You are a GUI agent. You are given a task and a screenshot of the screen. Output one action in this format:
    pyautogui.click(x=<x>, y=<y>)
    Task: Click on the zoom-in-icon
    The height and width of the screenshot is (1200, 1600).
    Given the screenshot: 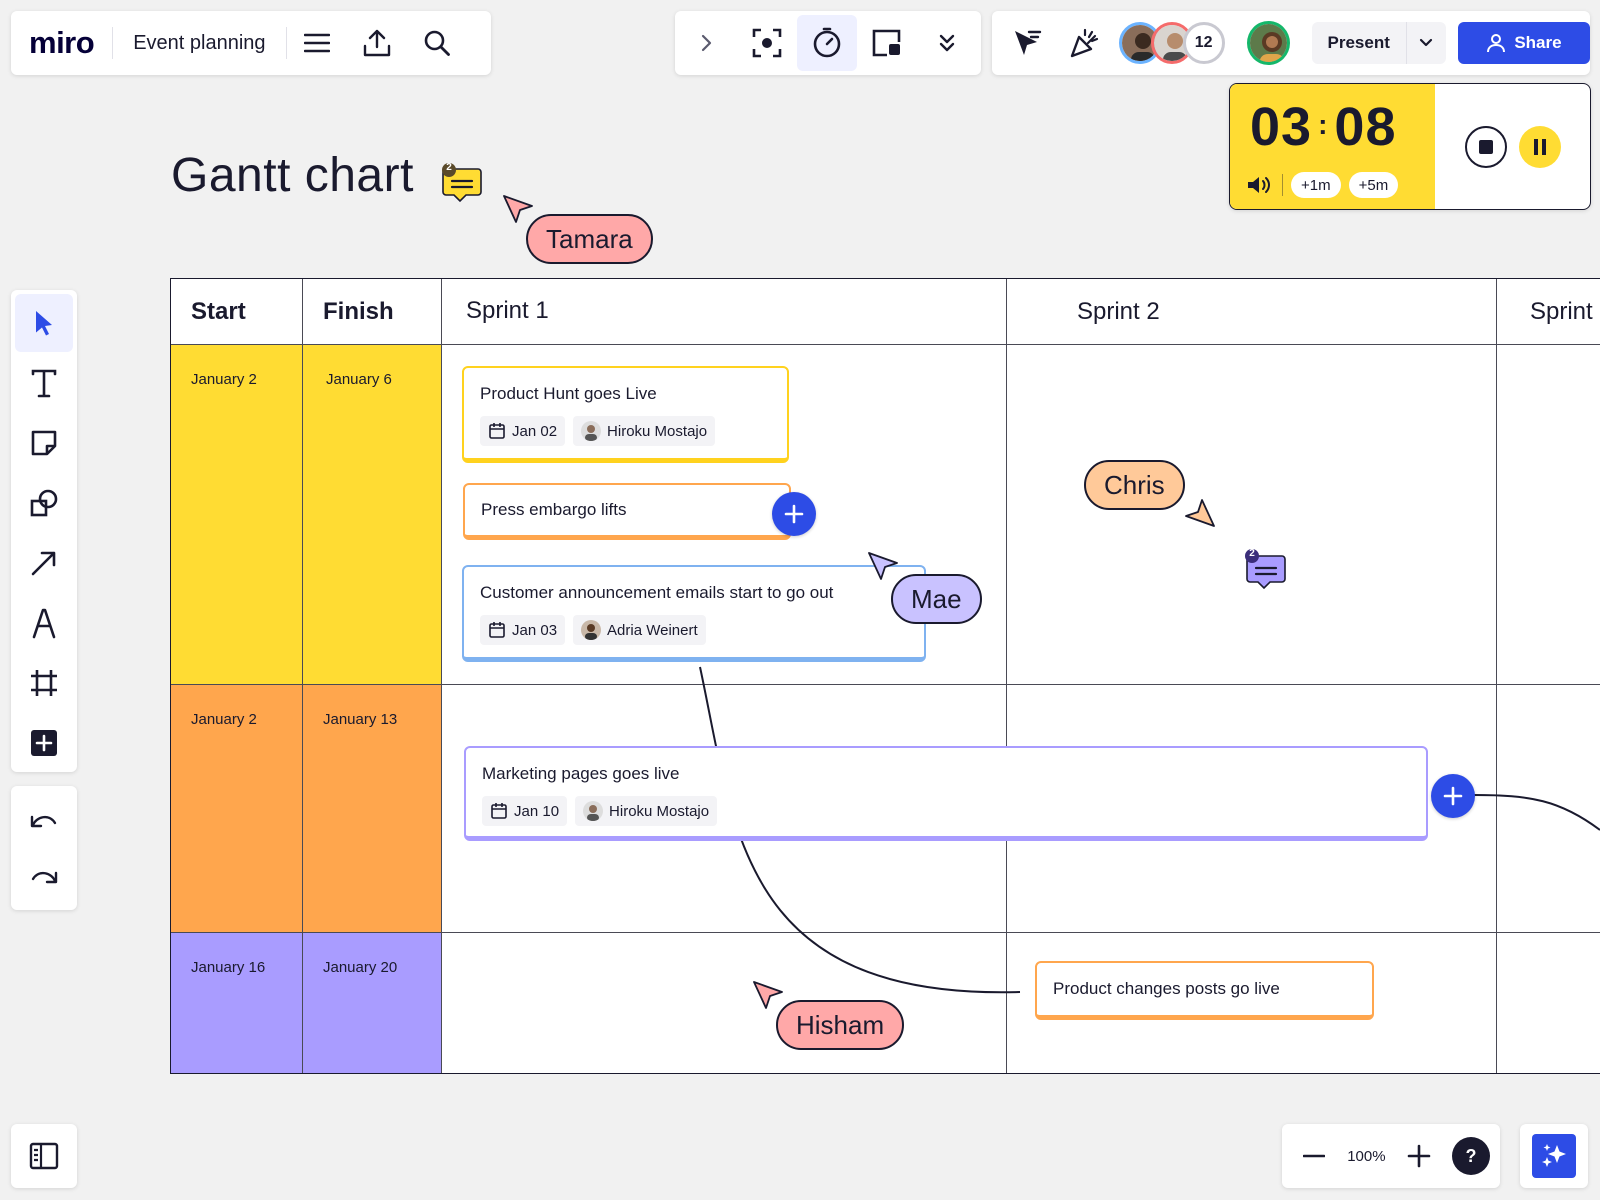 What is the action you would take?
    pyautogui.click(x=1419, y=1156)
    